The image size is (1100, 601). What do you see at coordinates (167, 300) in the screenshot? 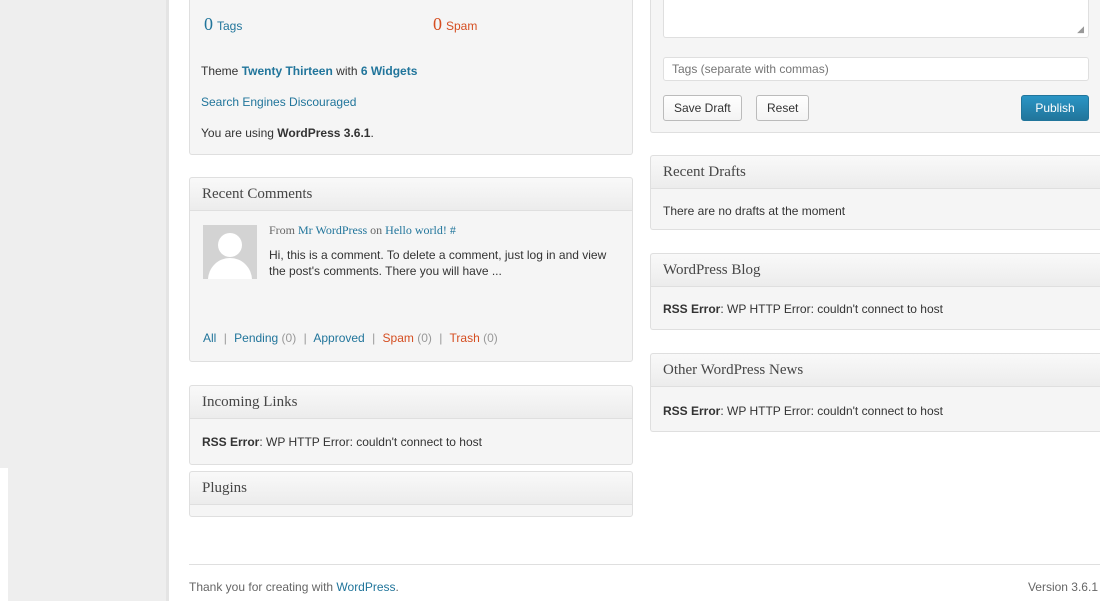
I see `sidebar-divider` at bounding box center [167, 300].